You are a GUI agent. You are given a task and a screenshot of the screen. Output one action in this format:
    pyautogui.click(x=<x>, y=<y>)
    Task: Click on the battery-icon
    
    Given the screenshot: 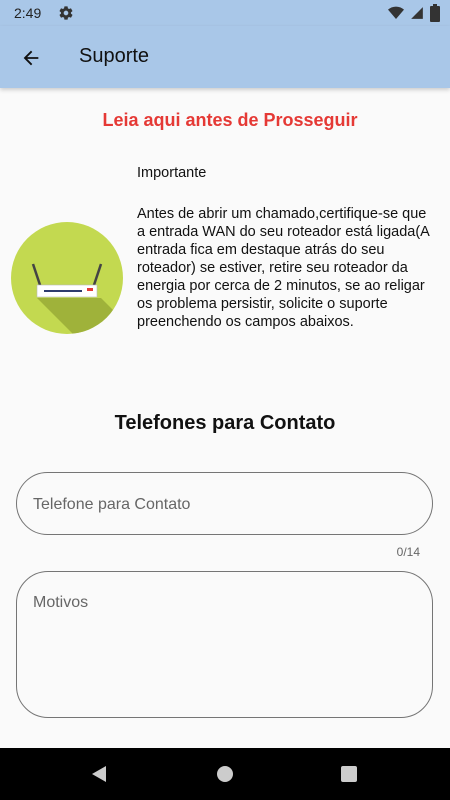 What is the action you would take?
    pyautogui.click(x=435, y=13)
    